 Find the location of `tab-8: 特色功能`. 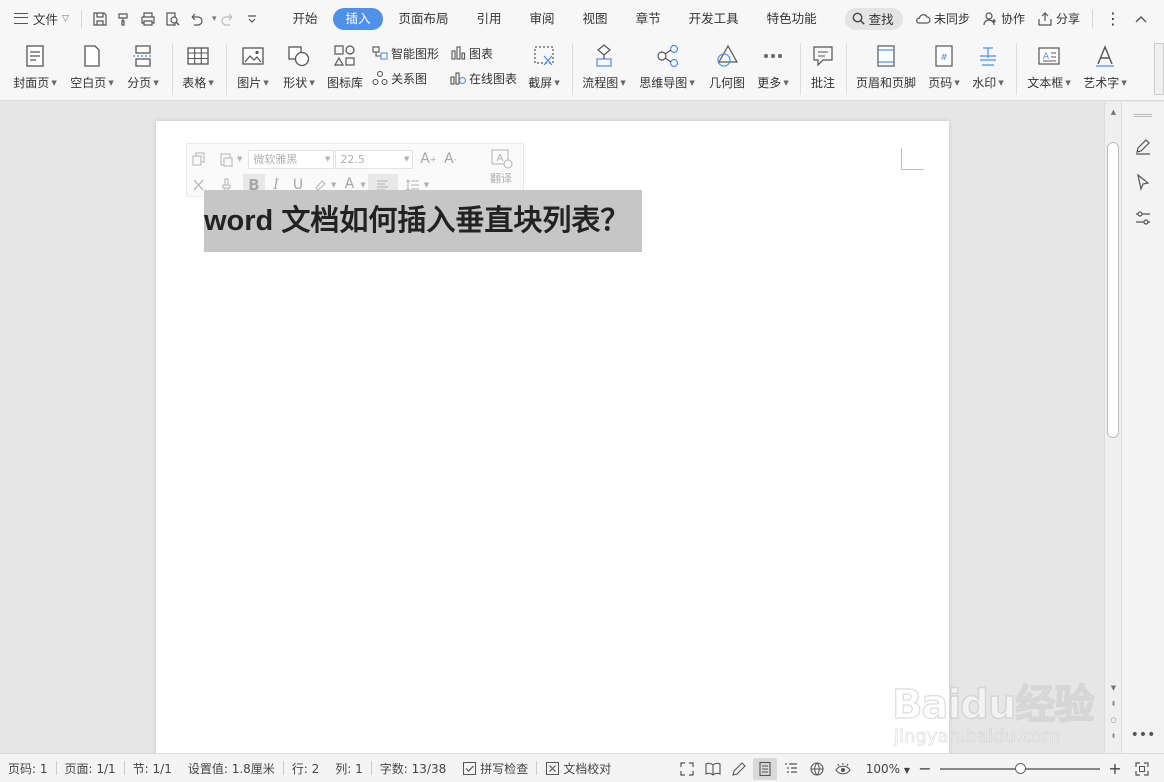

tab-8: 特色功能 is located at coordinates (792, 19).